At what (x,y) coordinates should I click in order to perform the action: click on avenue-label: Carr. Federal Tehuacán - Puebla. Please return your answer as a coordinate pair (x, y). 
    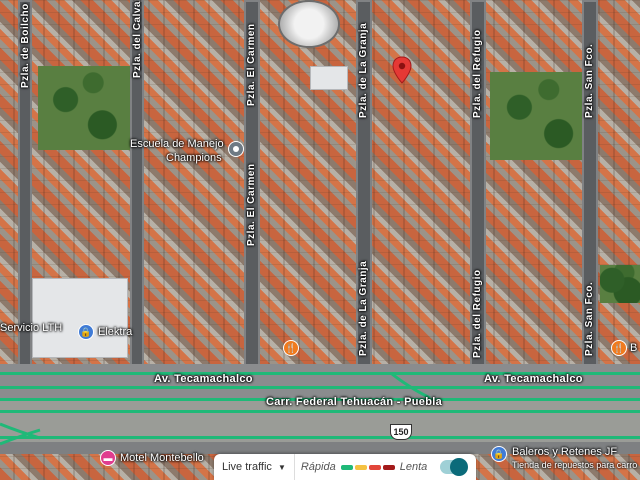
    Looking at the image, I should click on (354, 402).